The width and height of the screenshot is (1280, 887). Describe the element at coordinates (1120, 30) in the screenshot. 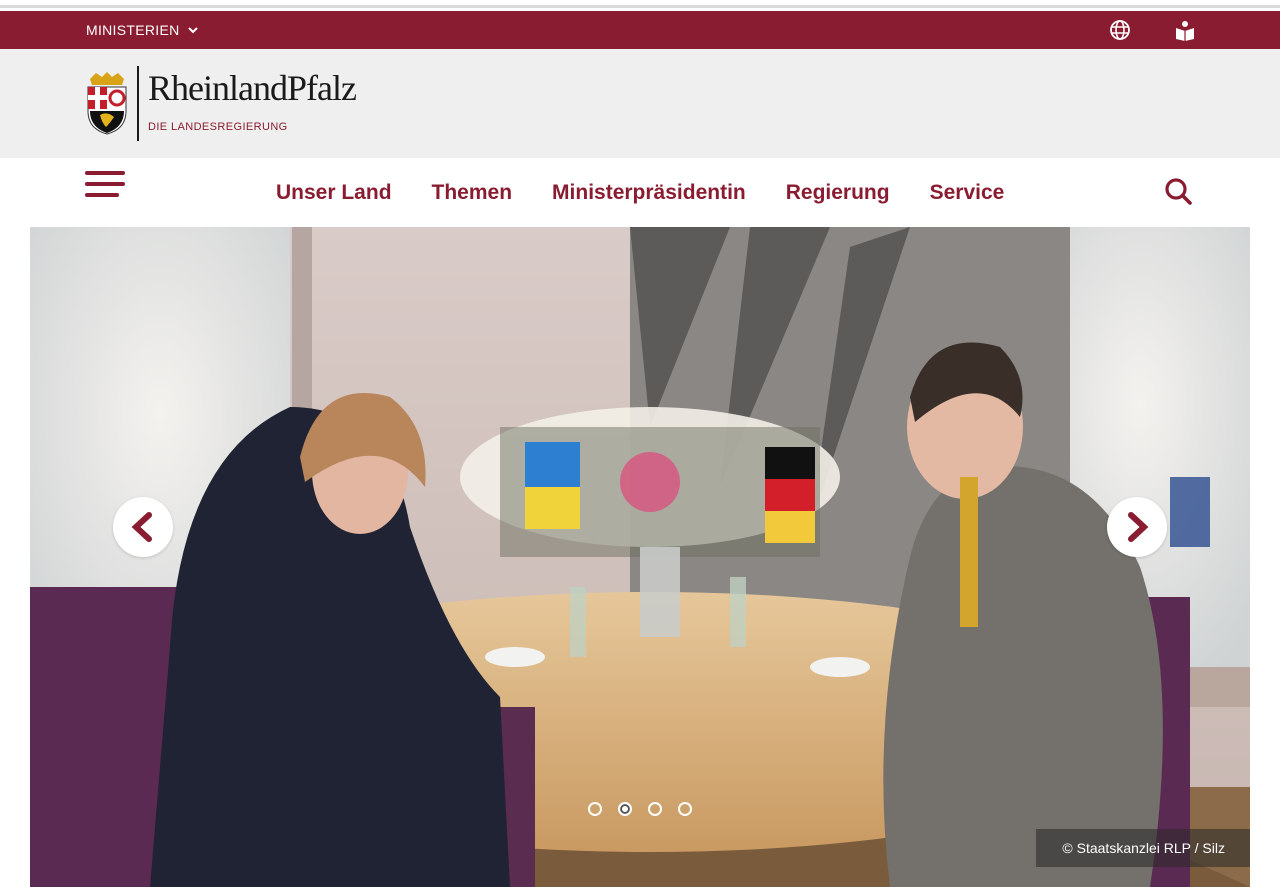

I see `globe-icon` at that location.